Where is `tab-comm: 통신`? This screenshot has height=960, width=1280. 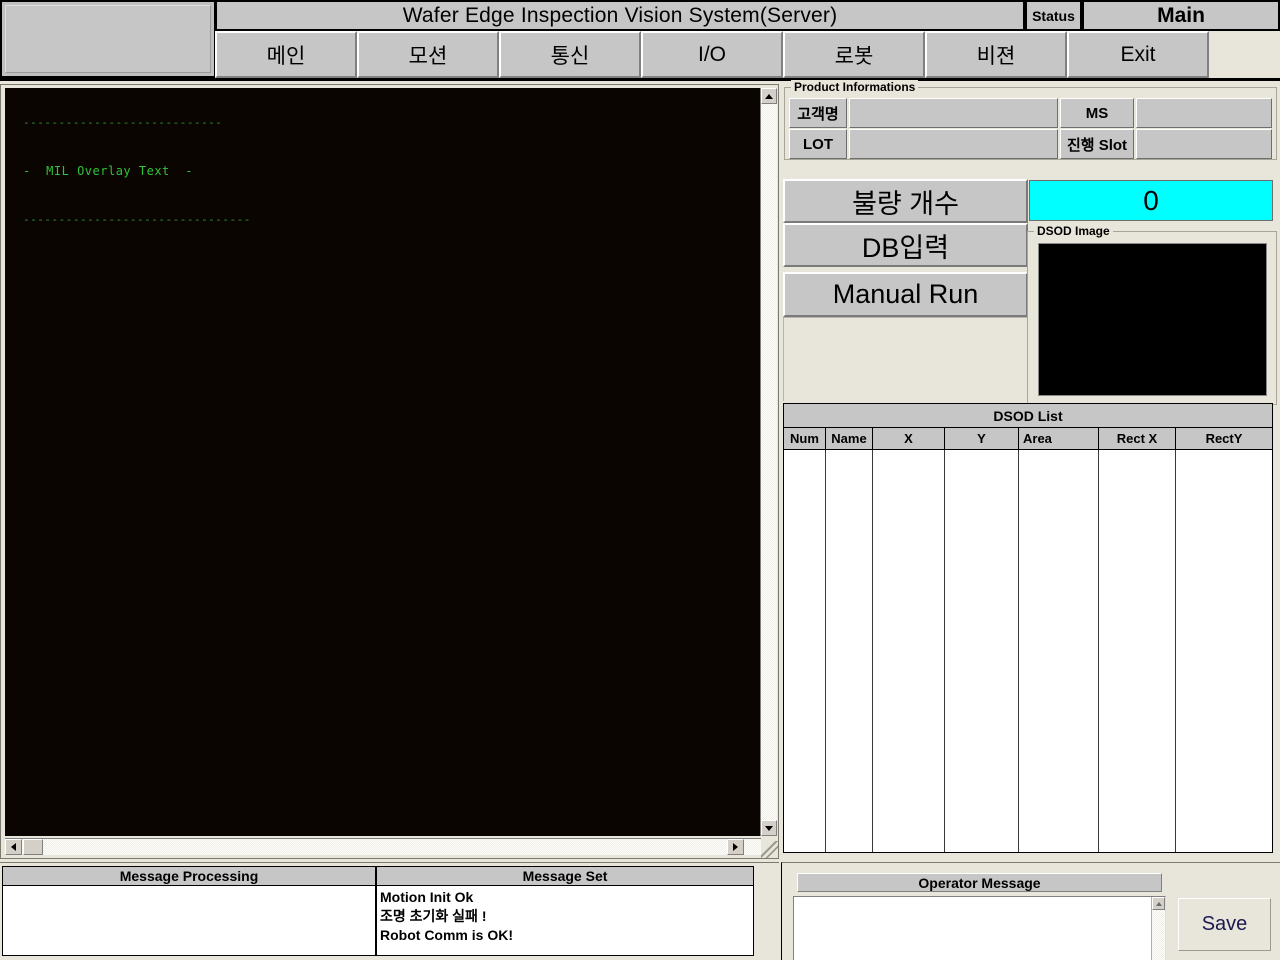 tab-comm: 통신 is located at coordinates (570, 54).